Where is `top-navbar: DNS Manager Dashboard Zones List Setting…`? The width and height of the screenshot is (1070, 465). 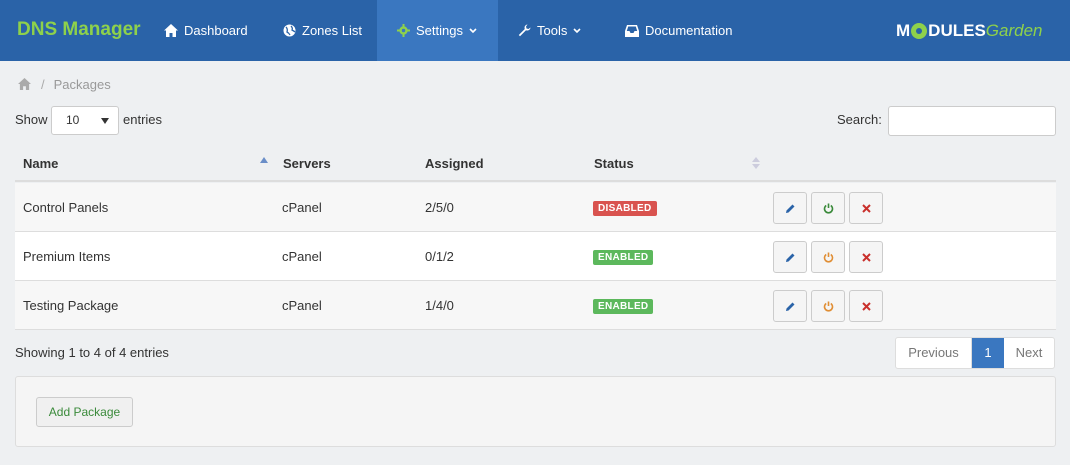 top-navbar: DNS Manager Dashboard Zones List Setting… is located at coordinates (535, 30).